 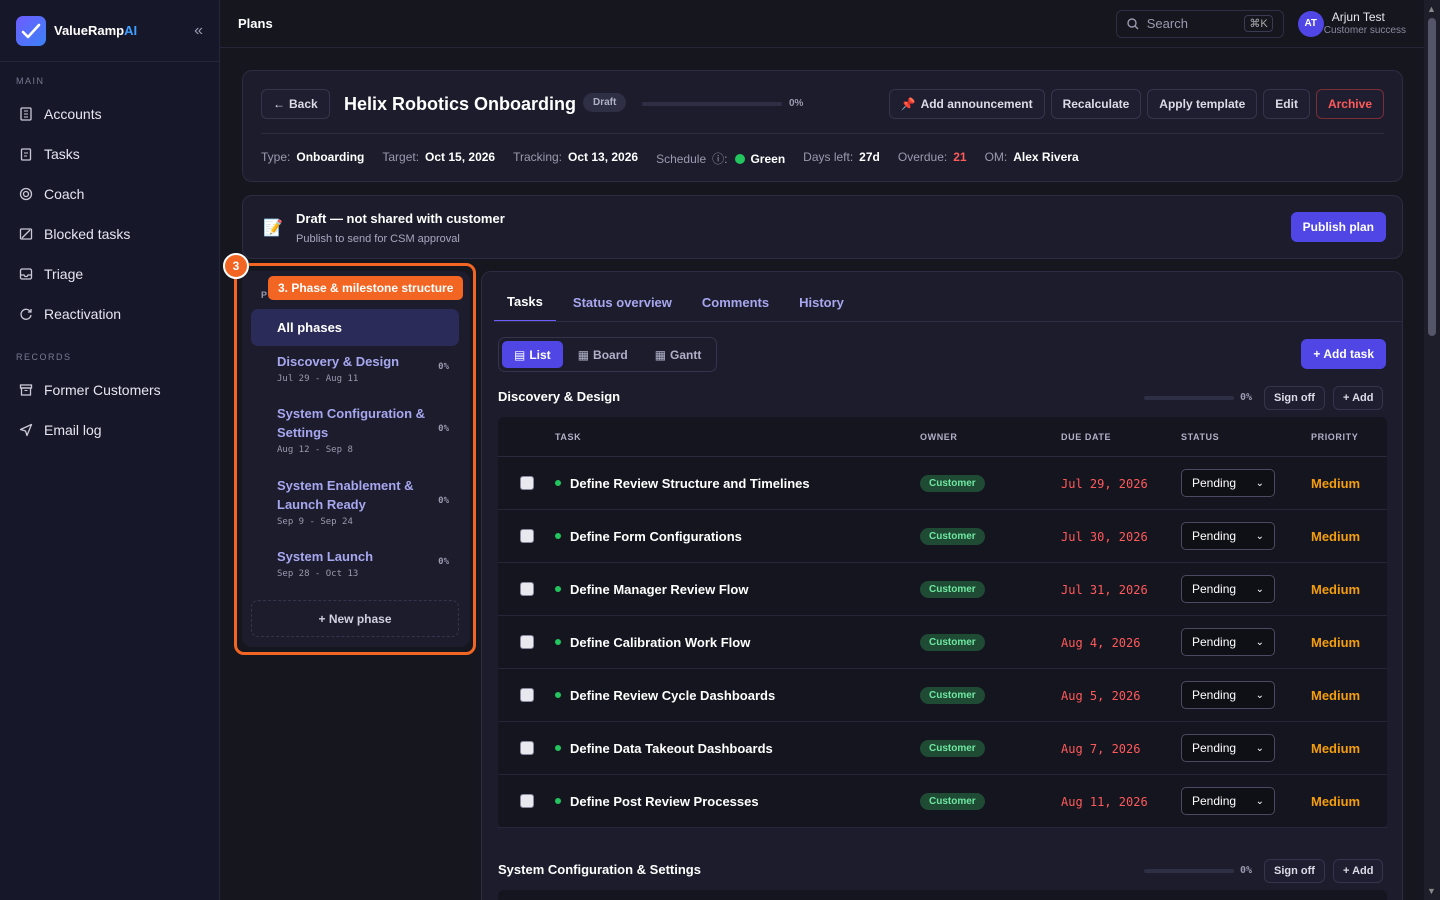 What do you see at coordinates (26, 390) in the screenshot?
I see `archive-icon` at bounding box center [26, 390].